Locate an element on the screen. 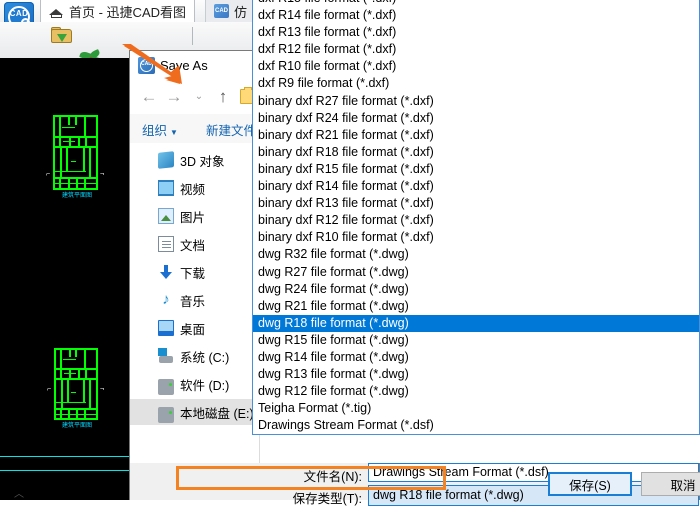  music-icon: ♪ is located at coordinates (166, 299).